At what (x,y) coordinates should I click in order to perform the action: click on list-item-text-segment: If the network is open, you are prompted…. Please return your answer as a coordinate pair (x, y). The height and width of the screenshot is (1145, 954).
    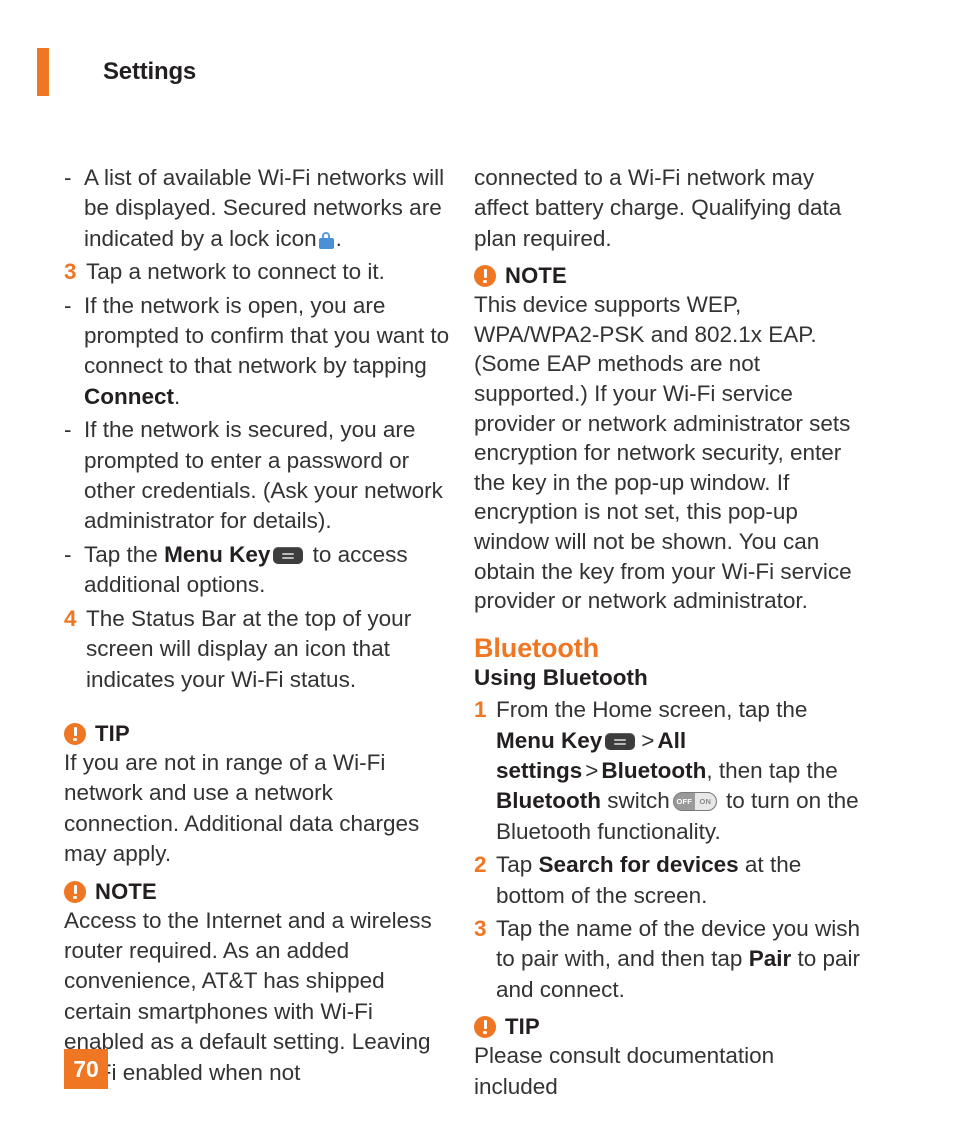
    Looking at the image, I should click on (267, 335).